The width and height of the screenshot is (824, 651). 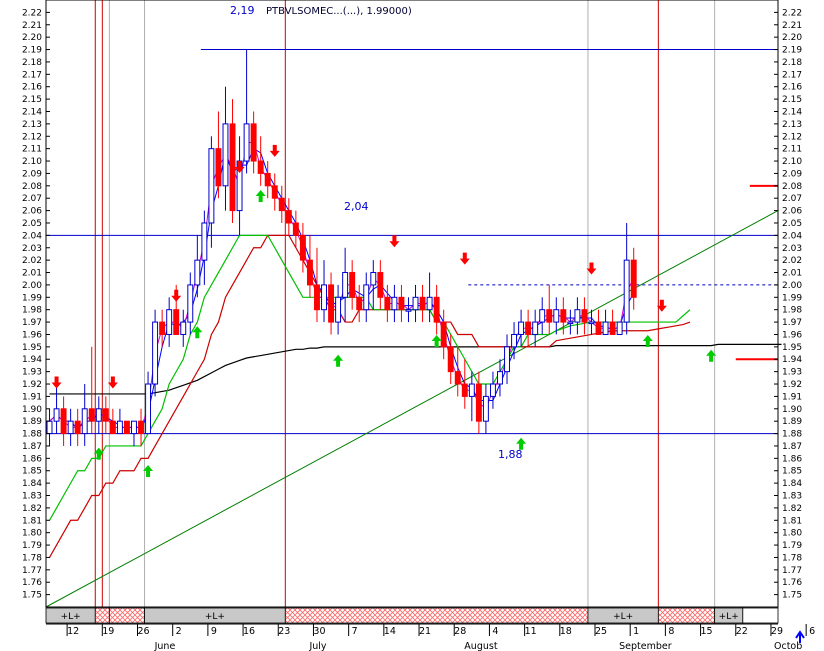 I want to click on y-tick-label-left: 2.21, so click(x=32, y=26).